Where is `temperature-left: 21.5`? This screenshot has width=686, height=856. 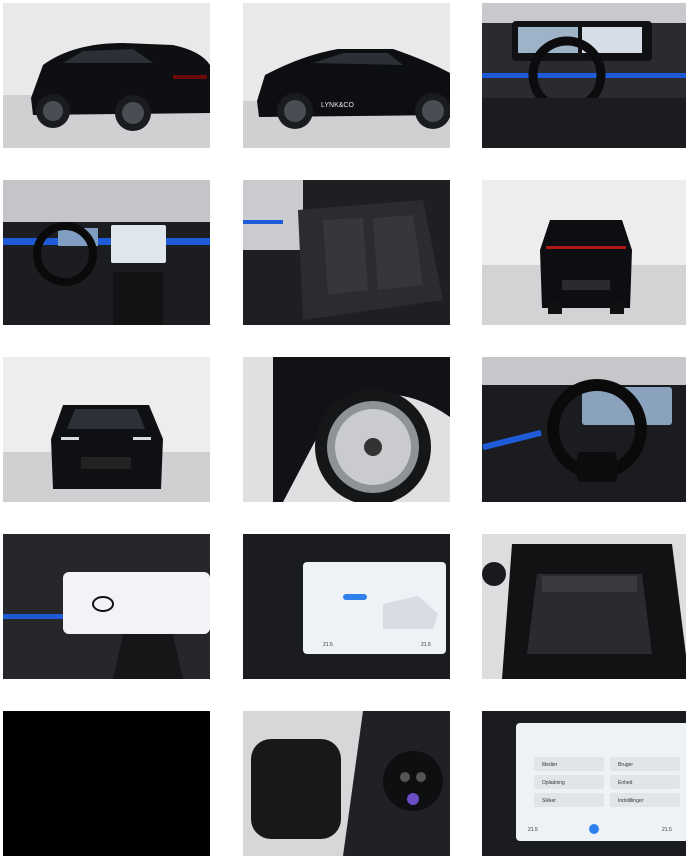
temperature-left: 21.5 is located at coordinates (328, 645).